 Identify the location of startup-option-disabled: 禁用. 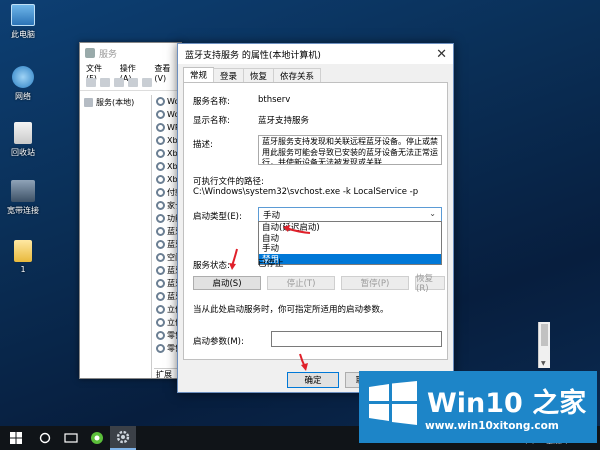
(350, 259).